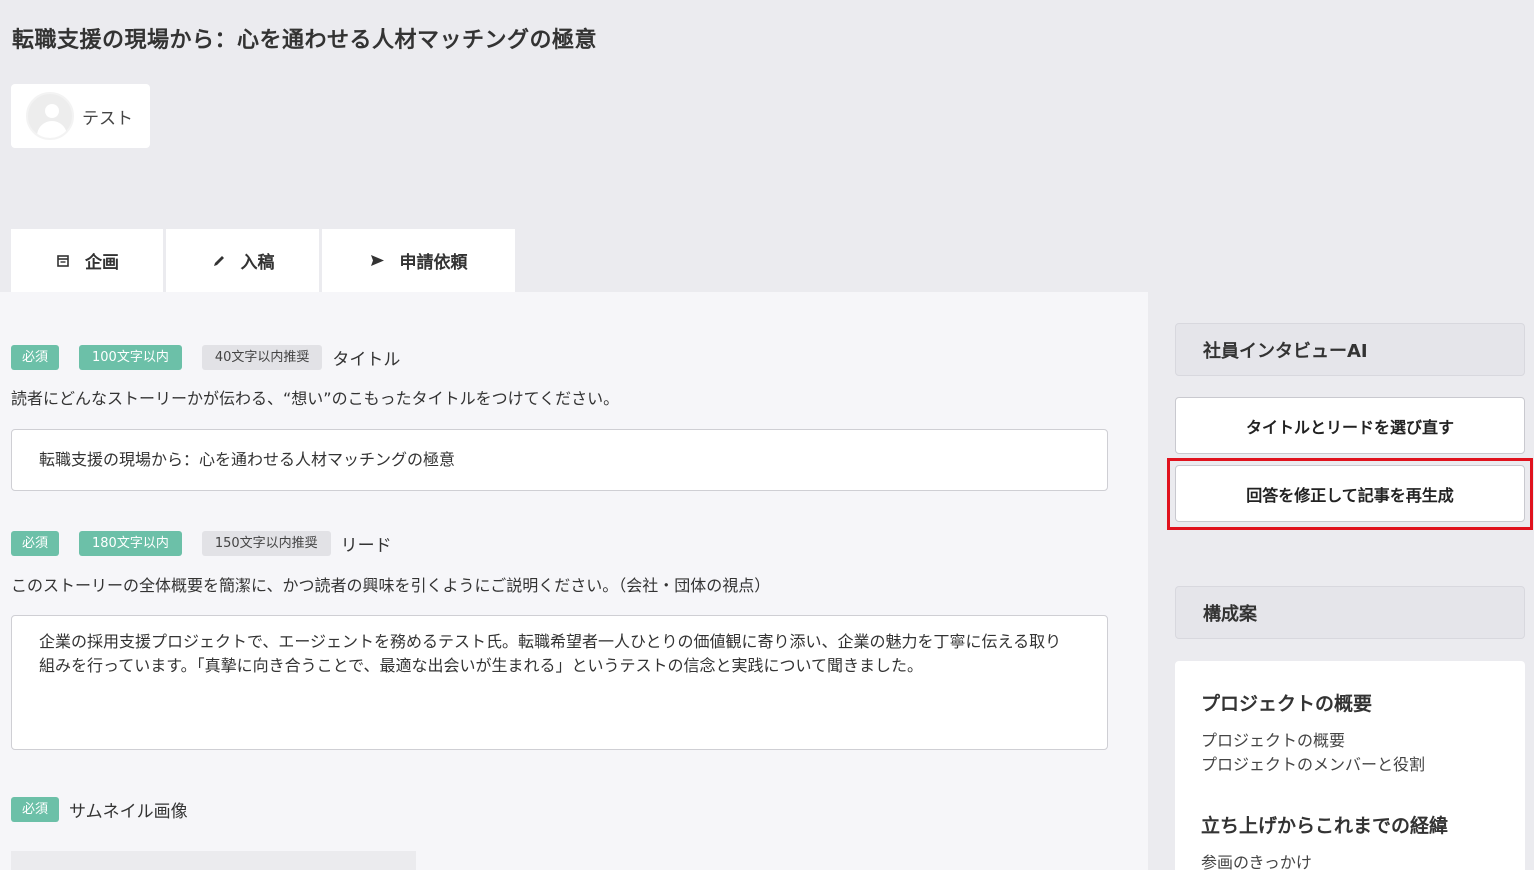 The height and width of the screenshot is (870, 1534). I want to click on tab-submit: 入稿, so click(242, 260).